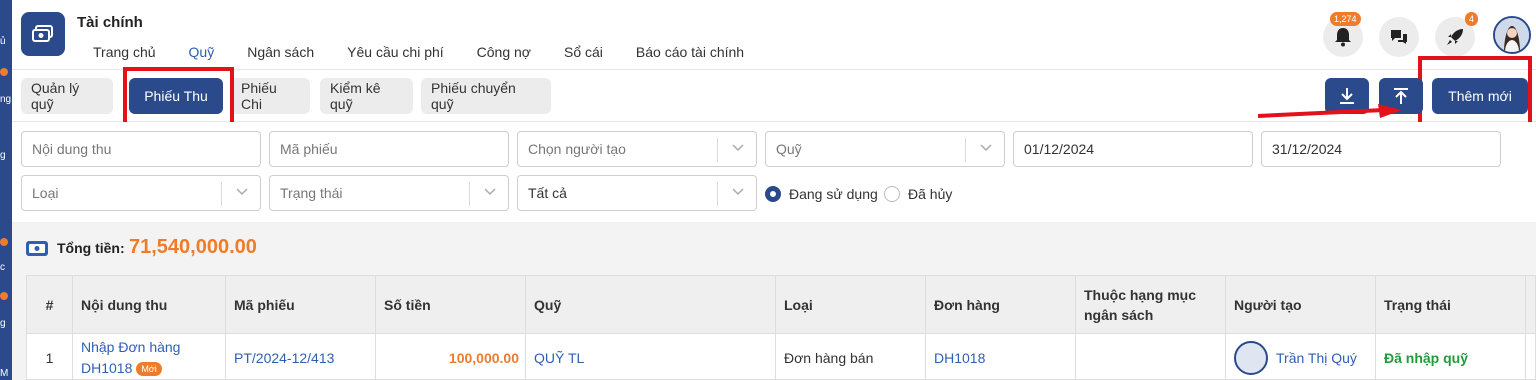 Image resolution: width=1536 pixels, height=380 pixels. What do you see at coordinates (2, 267) in the screenshot?
I see `sidebar-fragment: c` at bounding box center [2, 267].